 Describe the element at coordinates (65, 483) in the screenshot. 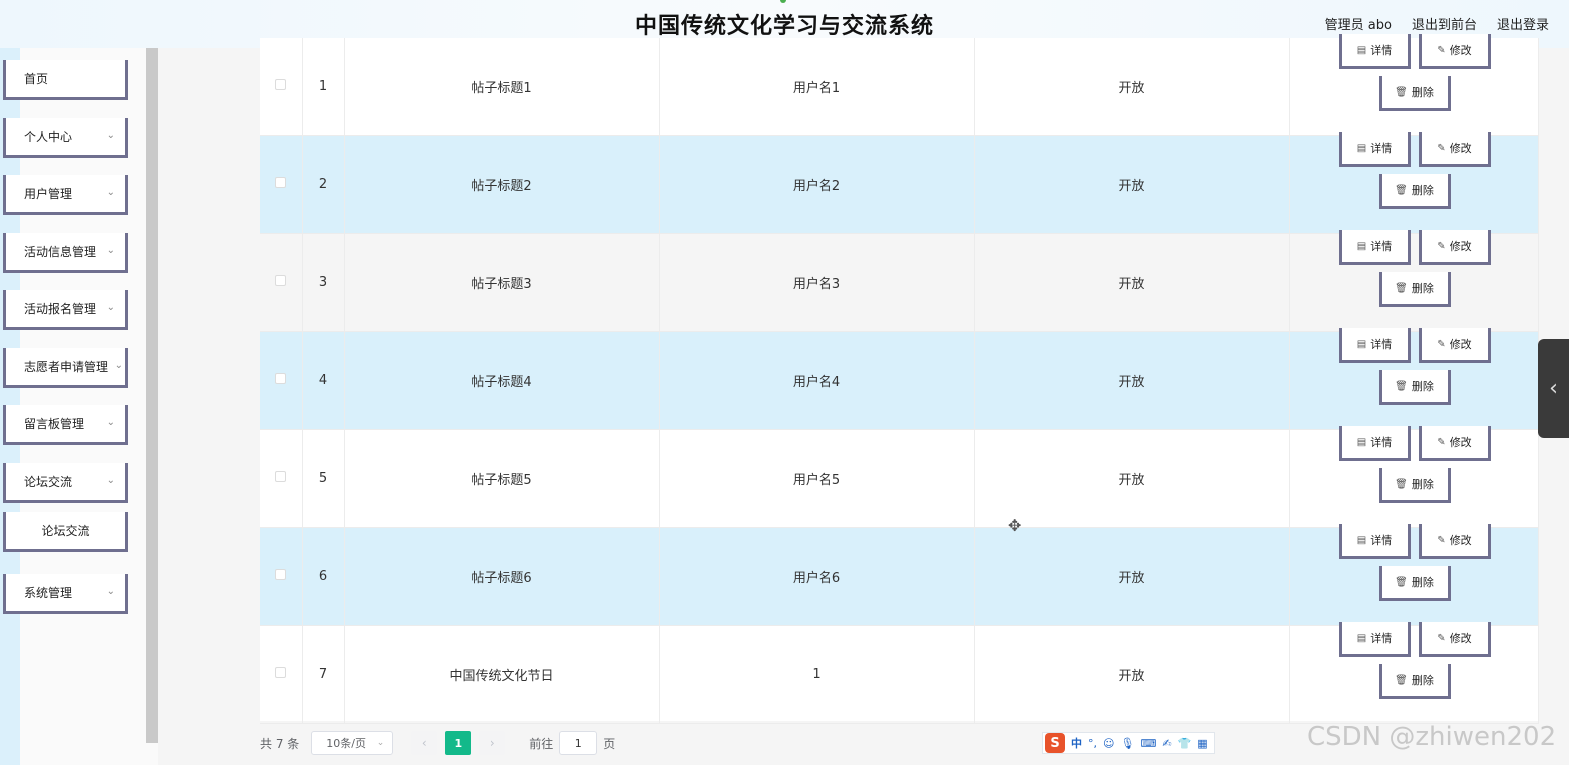

I see `sidebar-item-forum: 论坛交流 ⌄` at that location.